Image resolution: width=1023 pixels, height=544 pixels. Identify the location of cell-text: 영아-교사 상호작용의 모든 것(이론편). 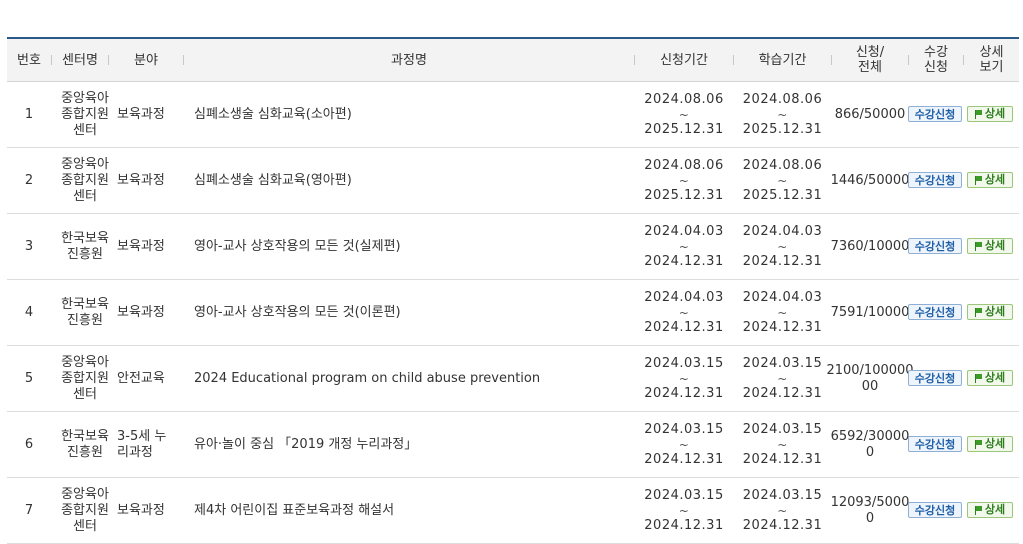
(297, 312).